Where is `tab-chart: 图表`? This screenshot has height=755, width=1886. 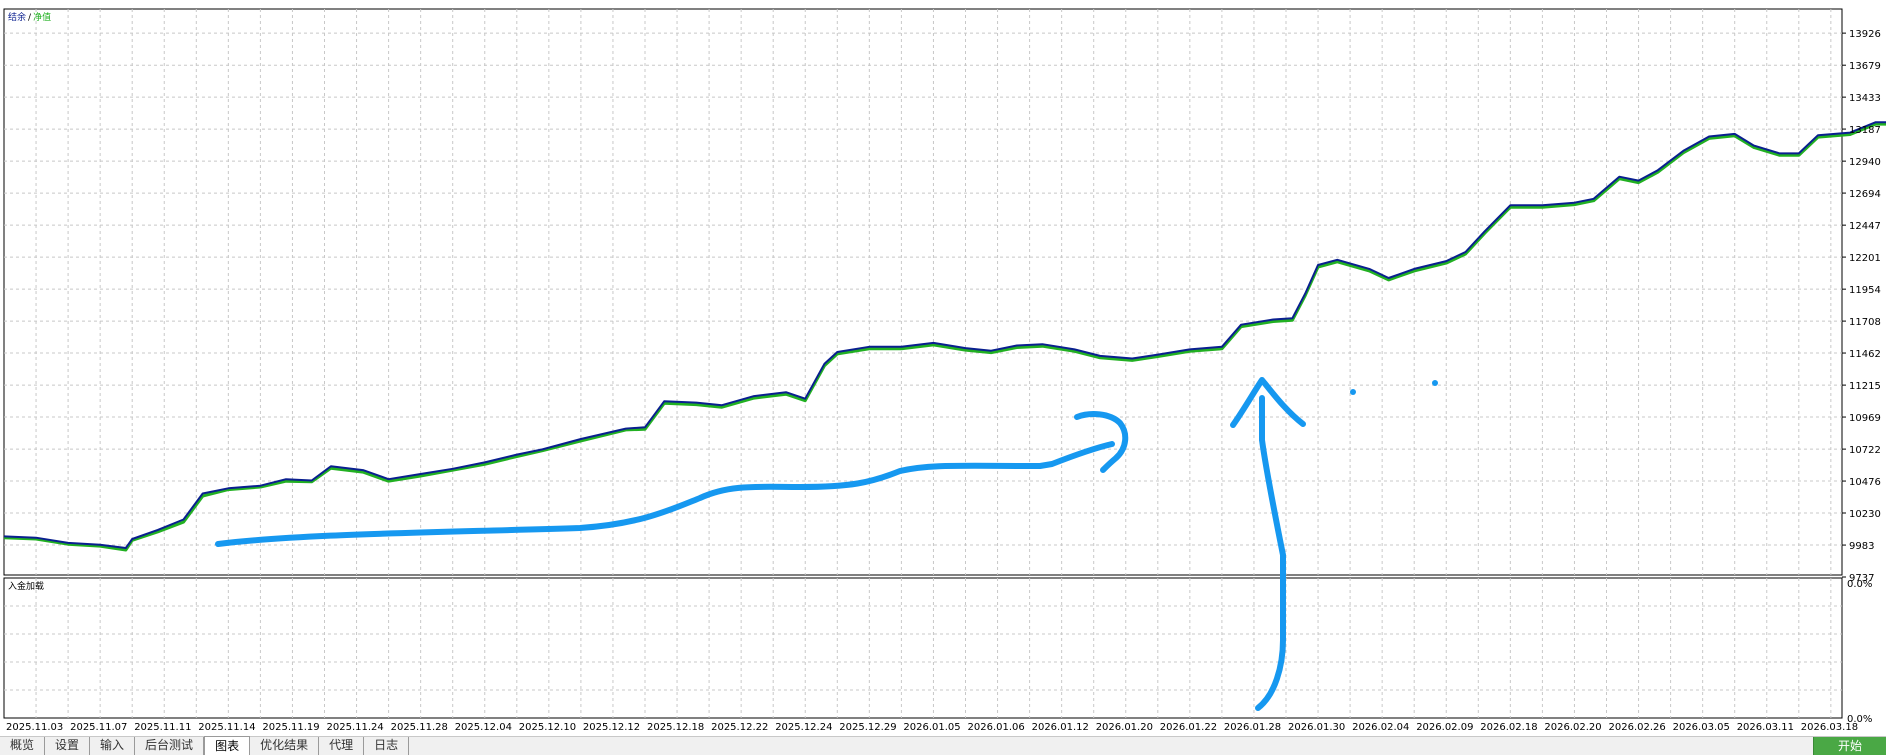 tab-chart: 图表 is located at coordinates (227, 745).